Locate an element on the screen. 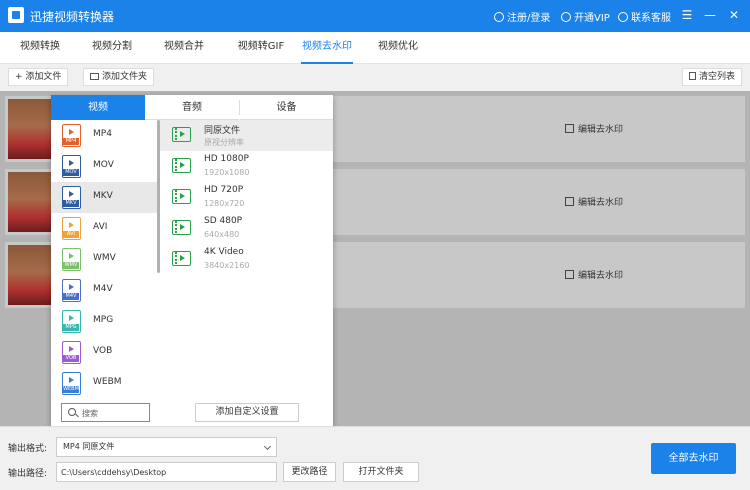 This screenshot has height=490, width=750. quality-option: 同原文件 原视分辨率 is located at coordinates (246, 135).